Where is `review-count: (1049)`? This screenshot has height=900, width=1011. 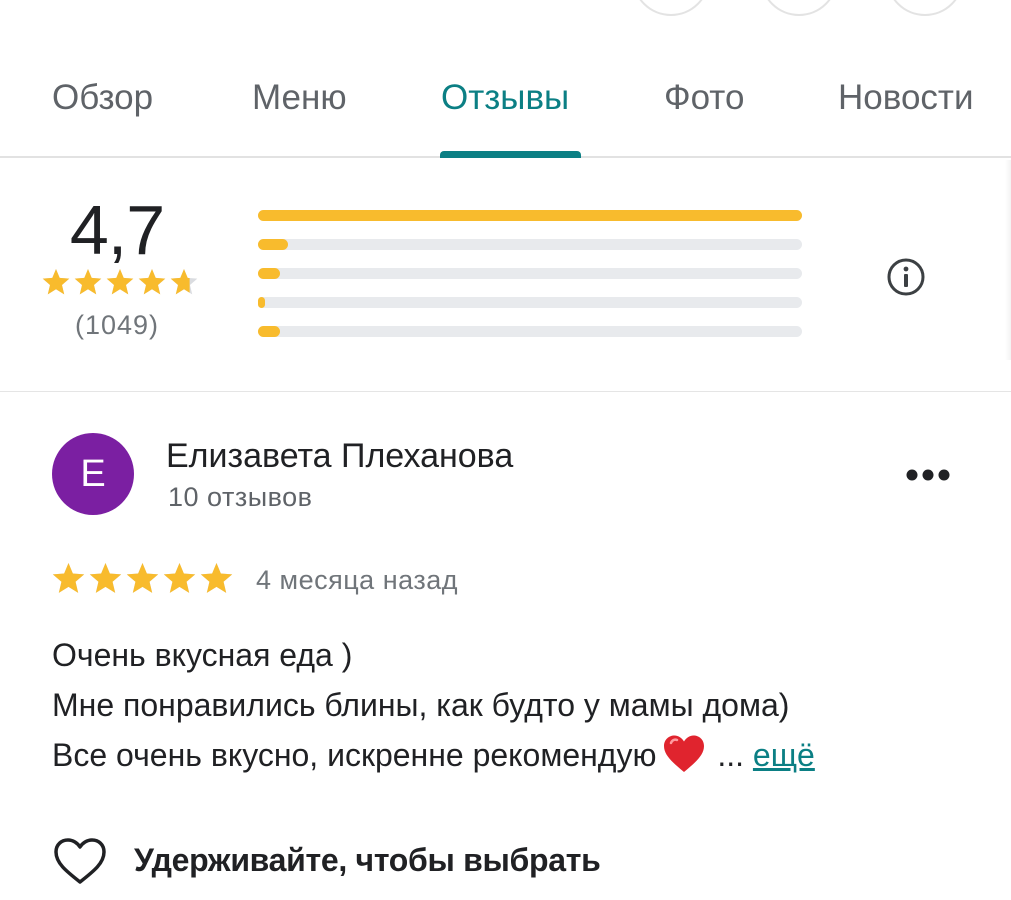
review-count: (1049) is located at coordinates (117, 325).